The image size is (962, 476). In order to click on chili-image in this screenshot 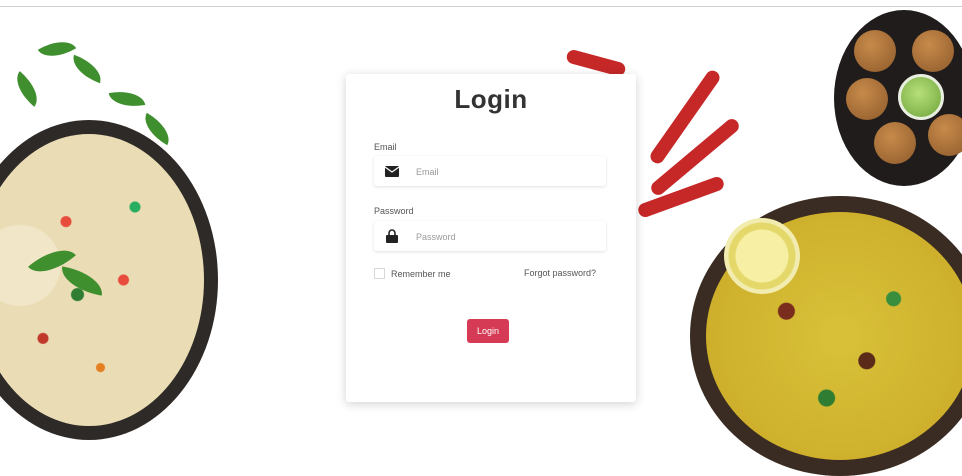, I will do `click(681, 197)`.